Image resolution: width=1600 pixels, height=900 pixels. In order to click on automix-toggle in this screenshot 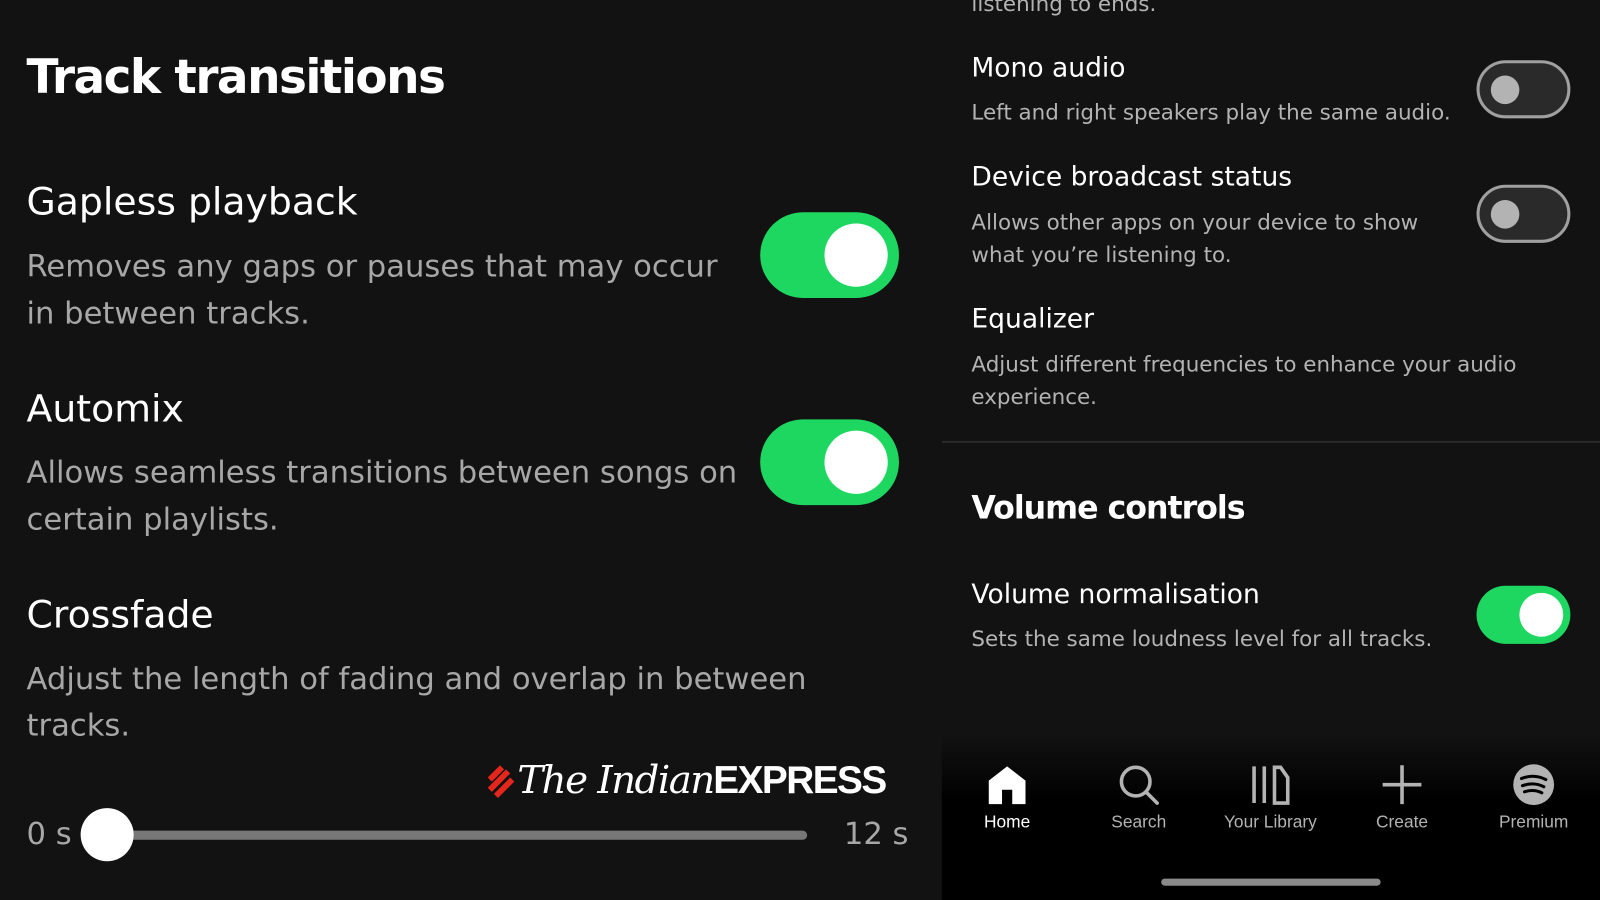, I will do `click(829, 462)`.